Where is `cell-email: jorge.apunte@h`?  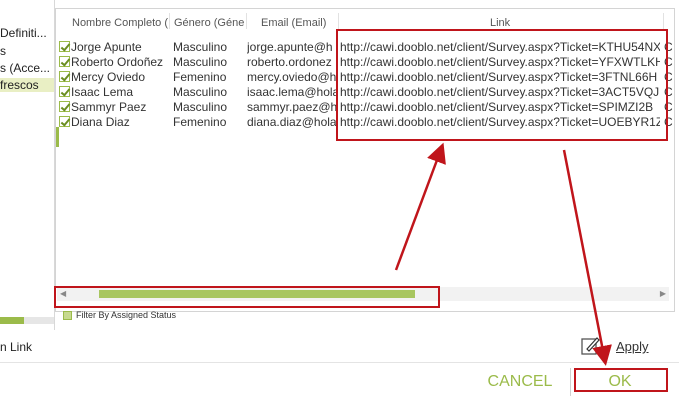
cell-email: jorge.apunte@h is located at coordinates (290, 47).